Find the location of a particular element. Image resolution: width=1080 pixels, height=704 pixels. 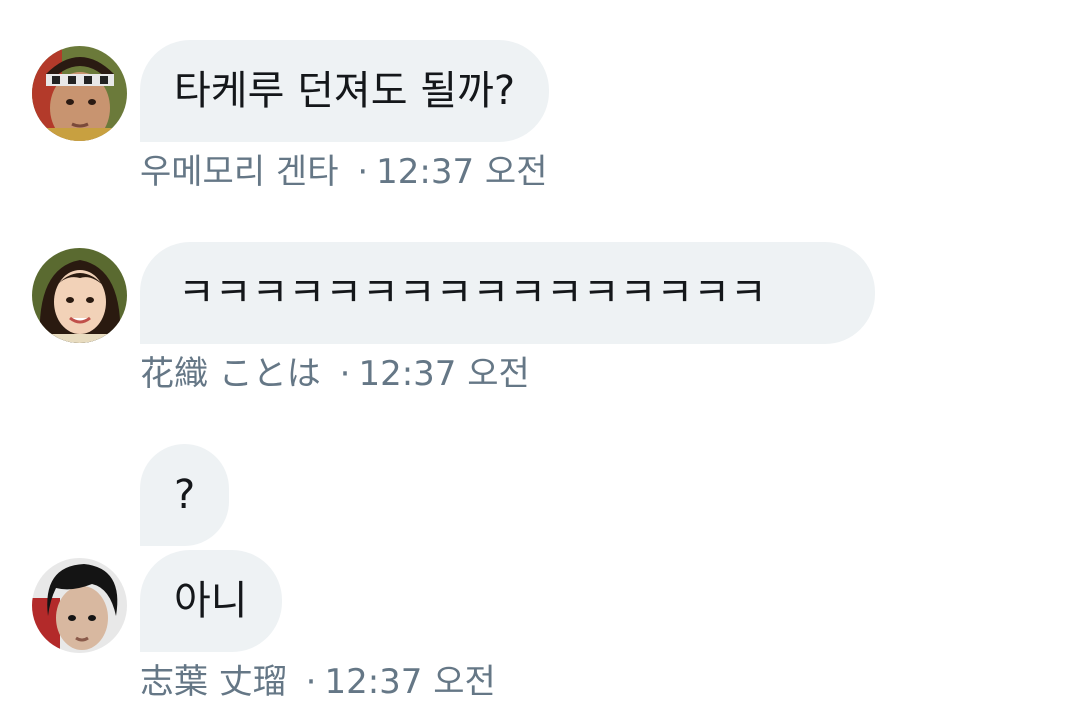

message-bubble: ? is located at coordinates (185, 495).